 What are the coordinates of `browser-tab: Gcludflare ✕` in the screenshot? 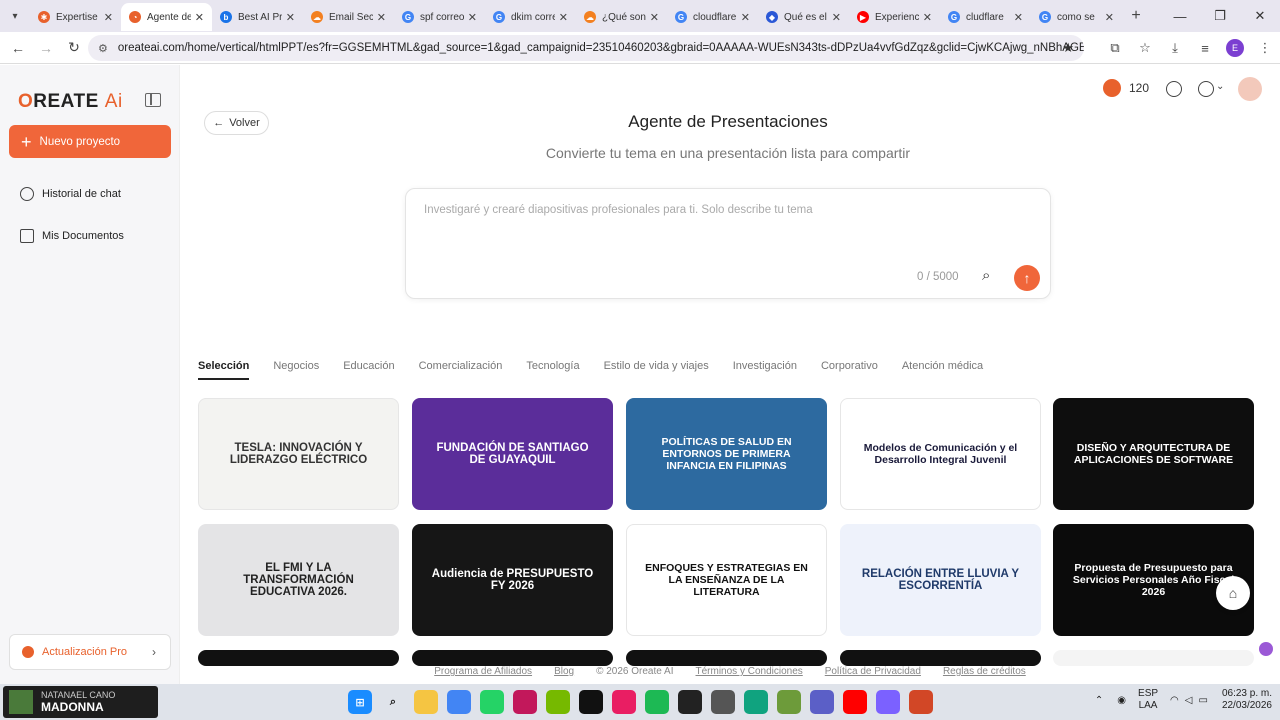 It's located at (985, 17).